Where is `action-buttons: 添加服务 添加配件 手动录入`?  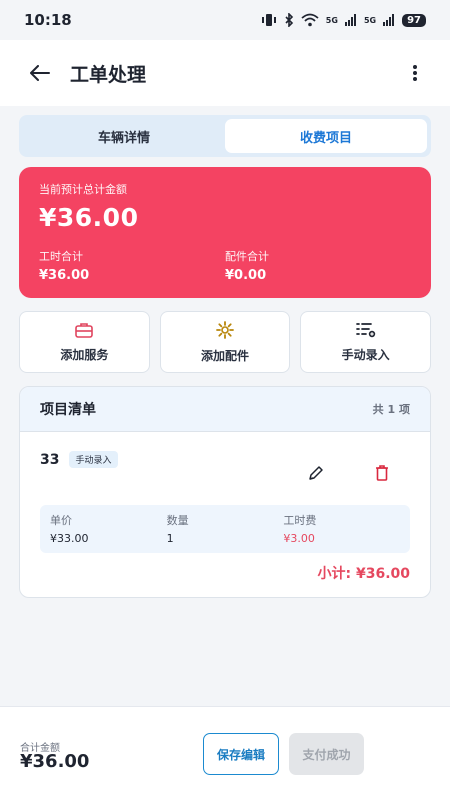 action-buttons: 添加服务 添加配件 手动录入 is located at coordinates (225, 342).